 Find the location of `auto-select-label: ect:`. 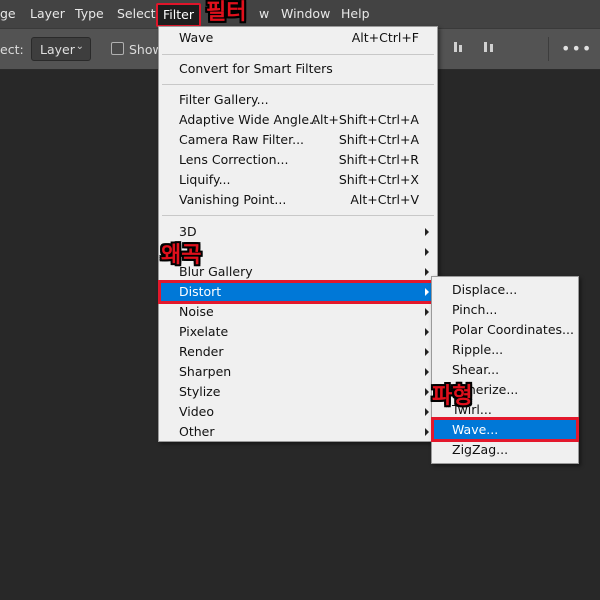

auto-select-label: ect: is located at coordinates (12, 49).